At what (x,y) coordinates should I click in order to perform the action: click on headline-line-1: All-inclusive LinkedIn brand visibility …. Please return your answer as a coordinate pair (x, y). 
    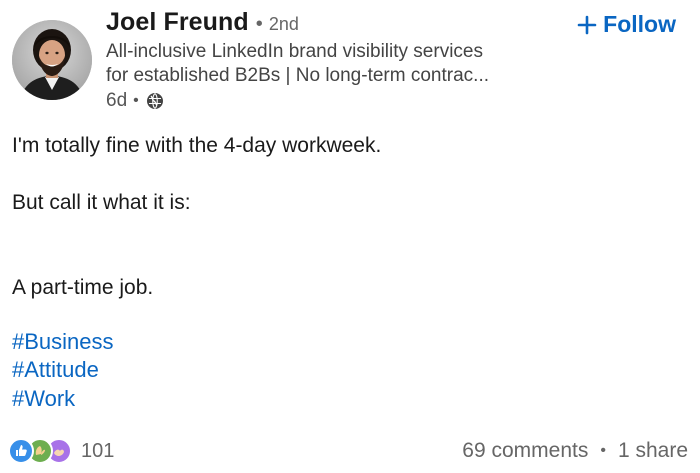
    Looking at the image, I should click on (294, 51).